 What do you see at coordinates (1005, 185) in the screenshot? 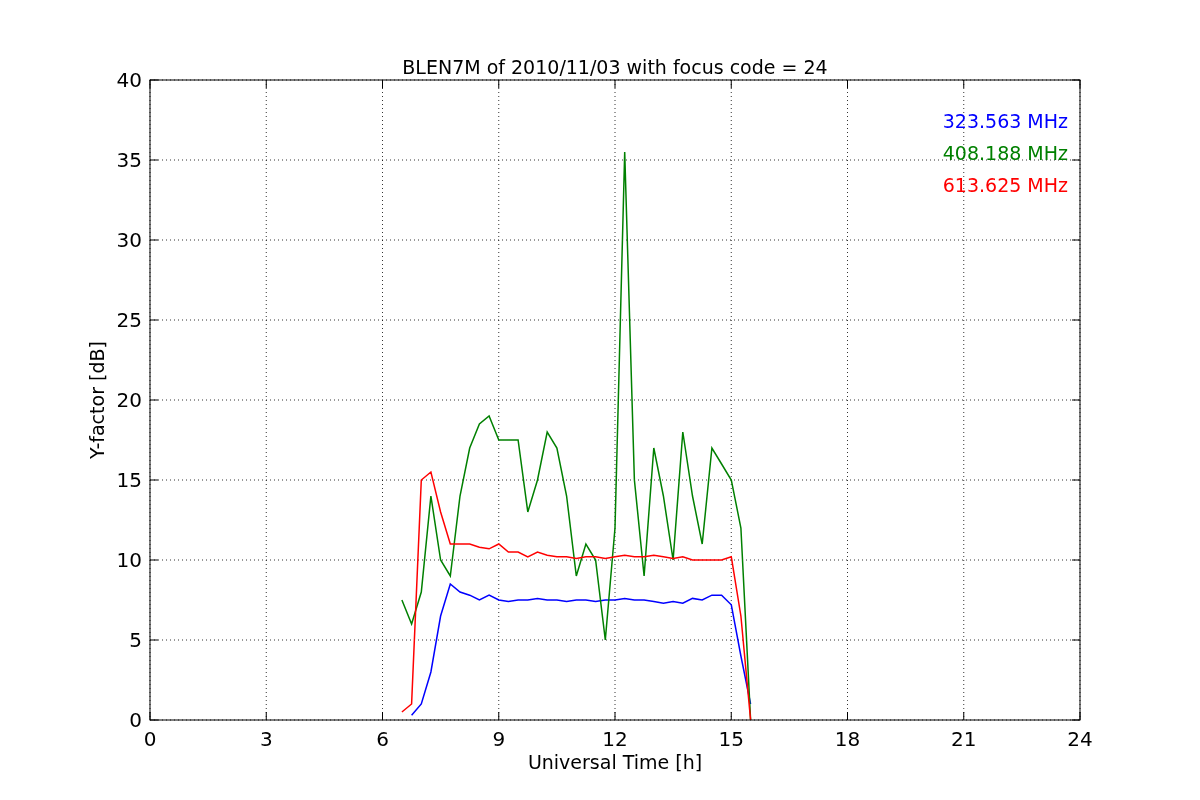
I see `legend-label: 613.625 MHz` at bounding box center [1005, 185].